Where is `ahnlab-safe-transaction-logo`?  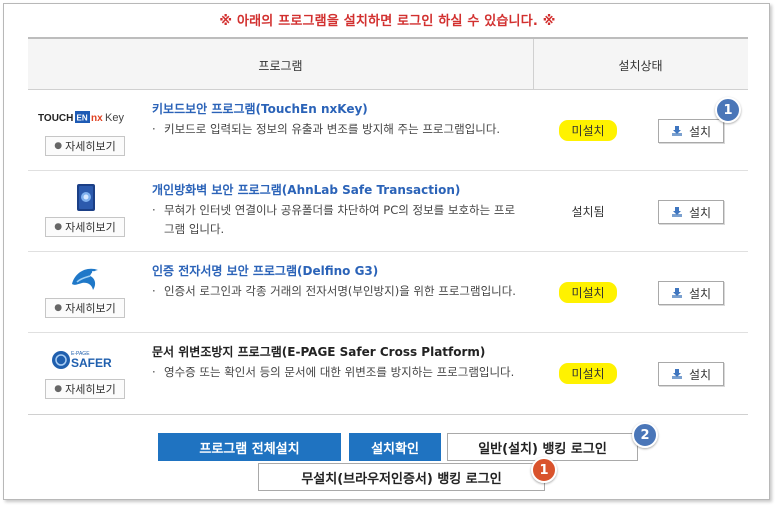 ahnlab-safe-transaction-logo is located at coordinates (85, 197).